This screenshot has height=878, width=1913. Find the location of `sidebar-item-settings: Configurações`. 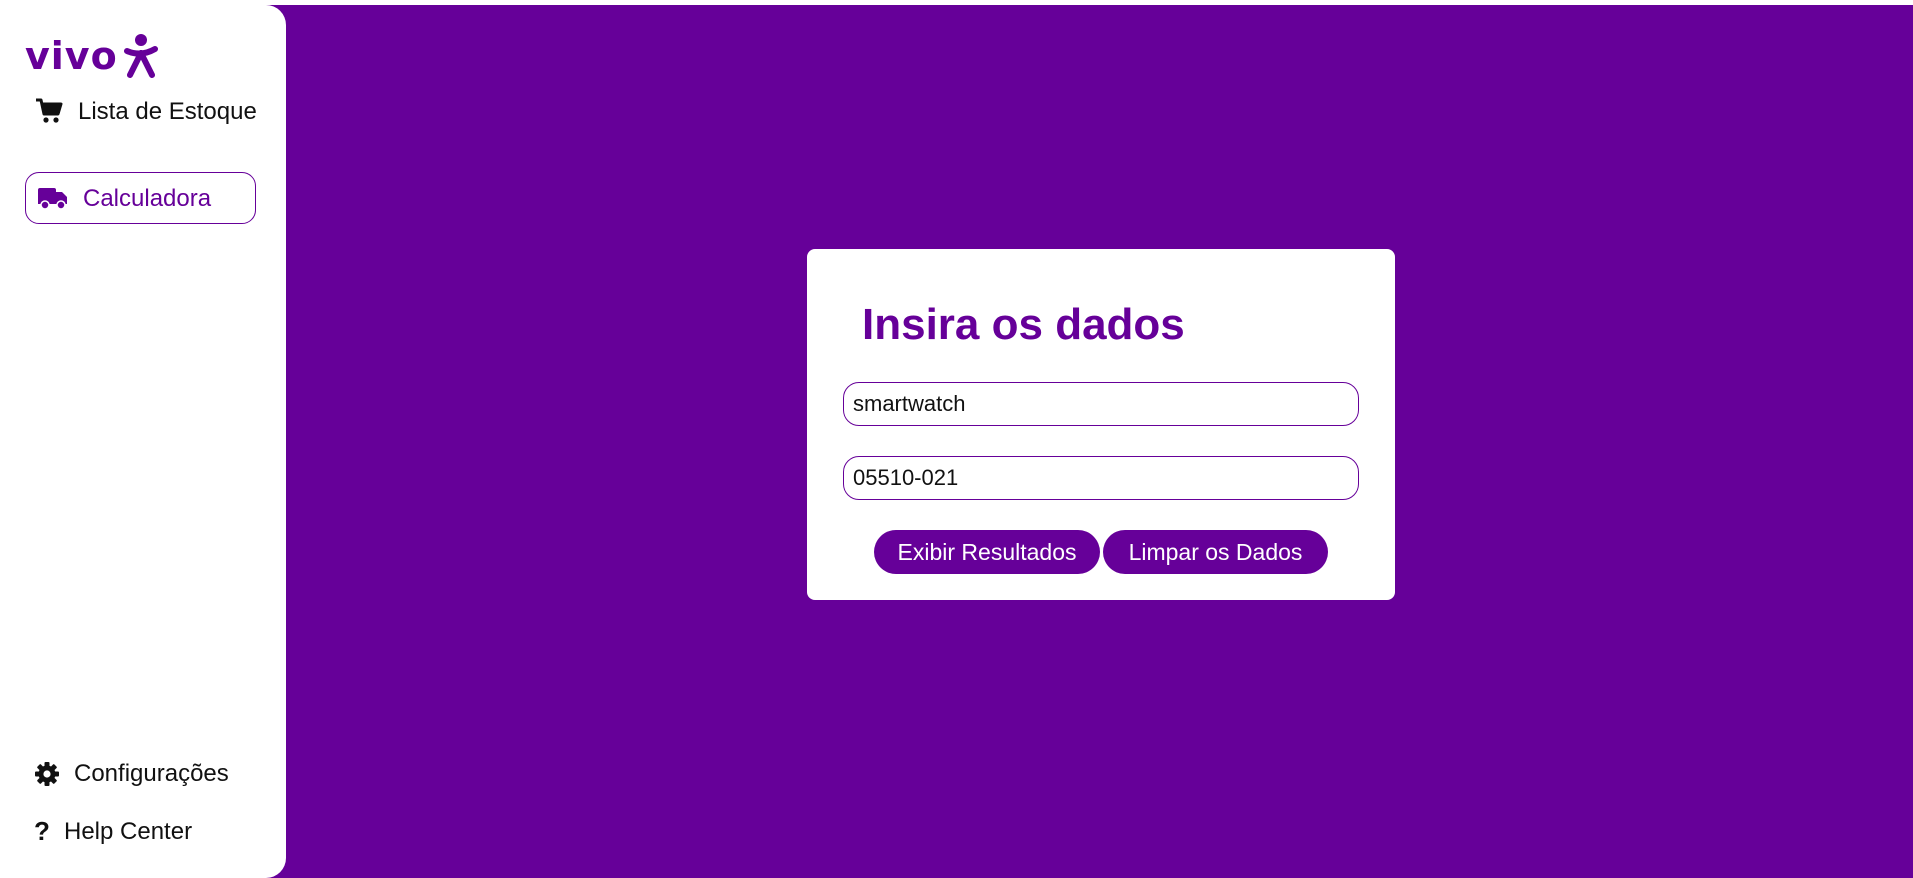

sidebar-item-settings: Configurações is located at coordinates (131, 773).